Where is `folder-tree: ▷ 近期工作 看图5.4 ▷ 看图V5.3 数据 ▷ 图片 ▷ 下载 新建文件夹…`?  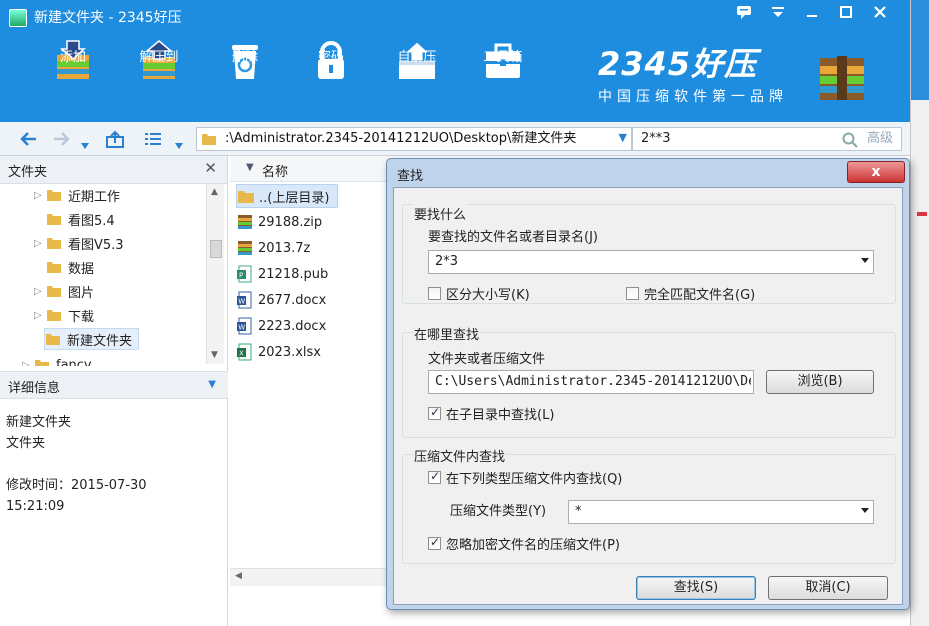
folder-tree: ▷ 近期工作 看图5.4 ▷ 看图V5.3 数据 ▷ 图片 ▷ 下载 新建文件夹… is located at coordinates (114, 275).